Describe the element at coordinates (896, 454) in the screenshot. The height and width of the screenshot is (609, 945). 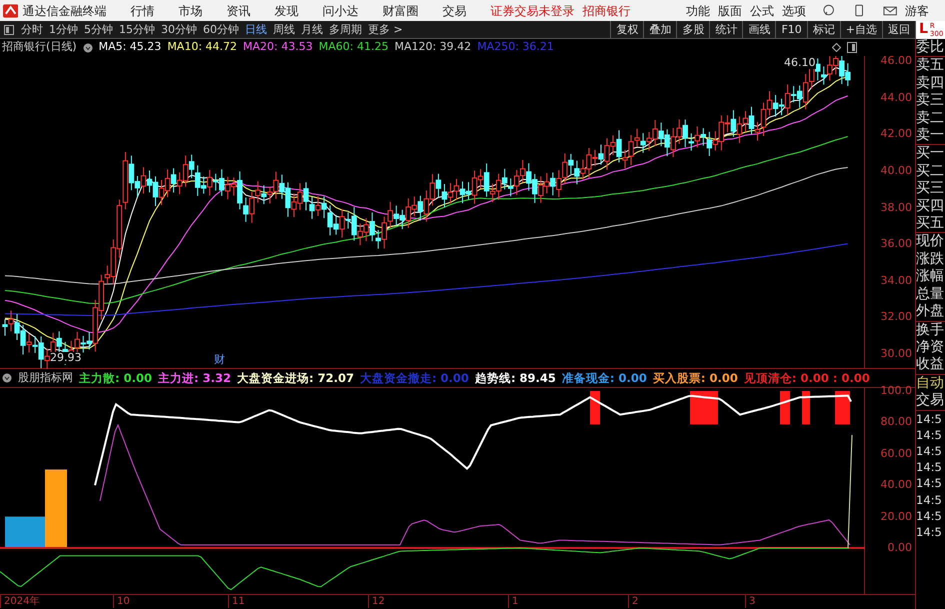
I see `indicator-tick: 60.00` at that location.